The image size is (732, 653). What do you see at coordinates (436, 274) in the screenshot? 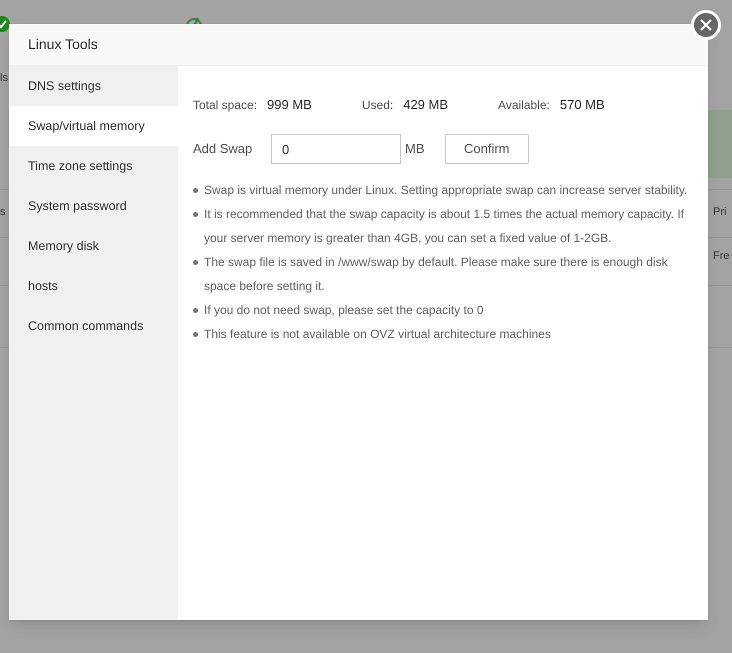
I see `note-text: The swap file is saved in /www/swap by default. Please make sure there is enough disk space before setting it.` at bounding box center [436, 274].